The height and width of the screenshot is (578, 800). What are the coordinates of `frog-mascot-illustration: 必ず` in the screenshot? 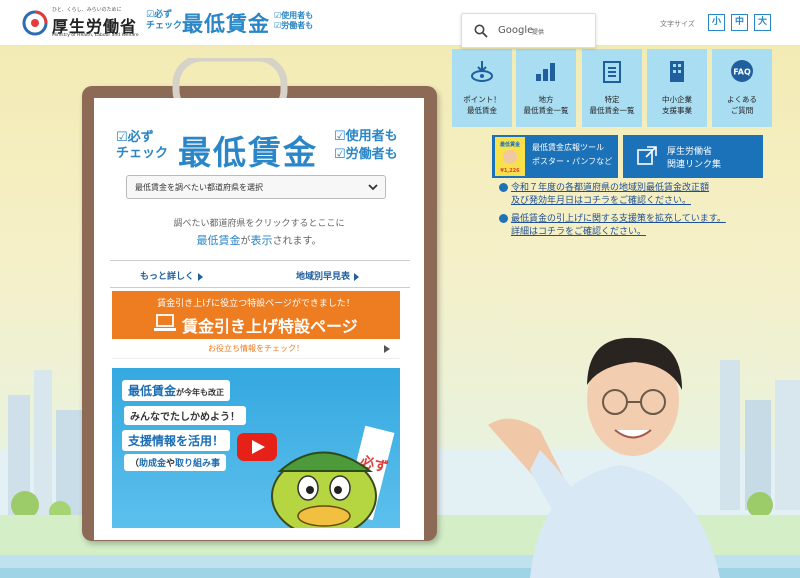 It's located at (333, 477).